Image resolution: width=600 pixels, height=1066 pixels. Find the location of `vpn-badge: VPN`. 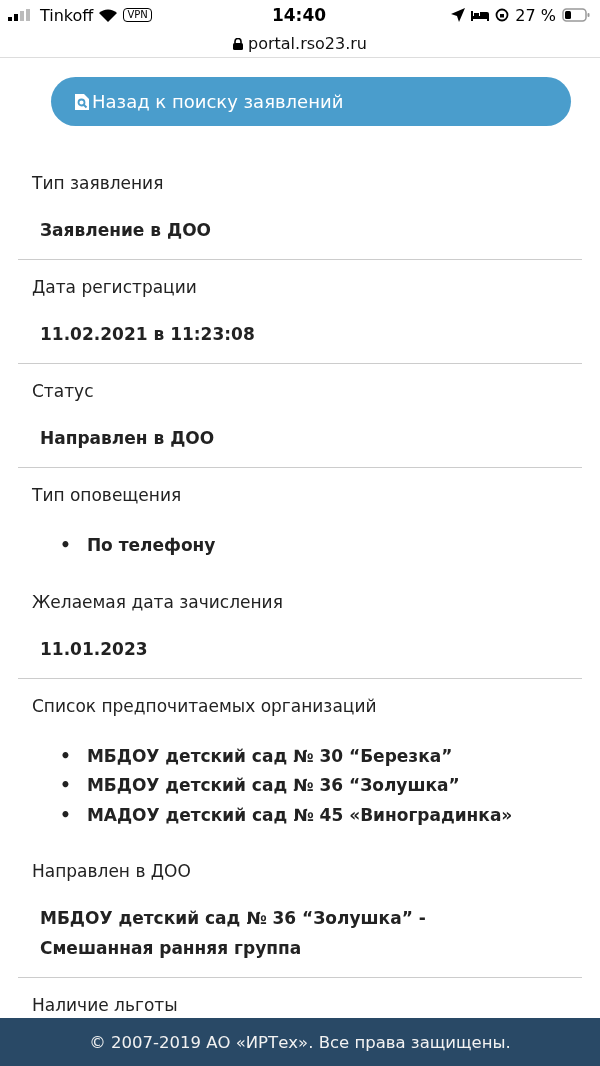

vpn-badge: VPN is located at coordinates (137, 15).